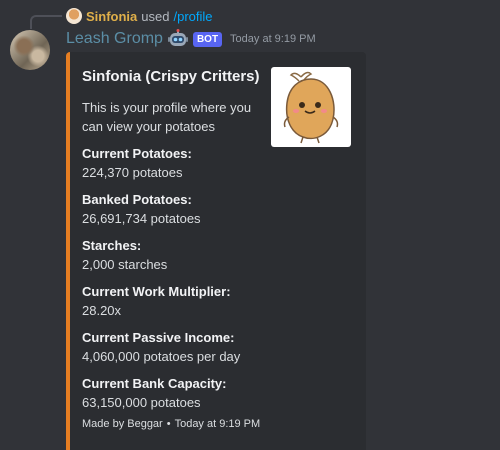 Image resolution: width=500 pixels, height=450 pixels. I want to click on field-name: Current Passive Income:, so click(158, 337).